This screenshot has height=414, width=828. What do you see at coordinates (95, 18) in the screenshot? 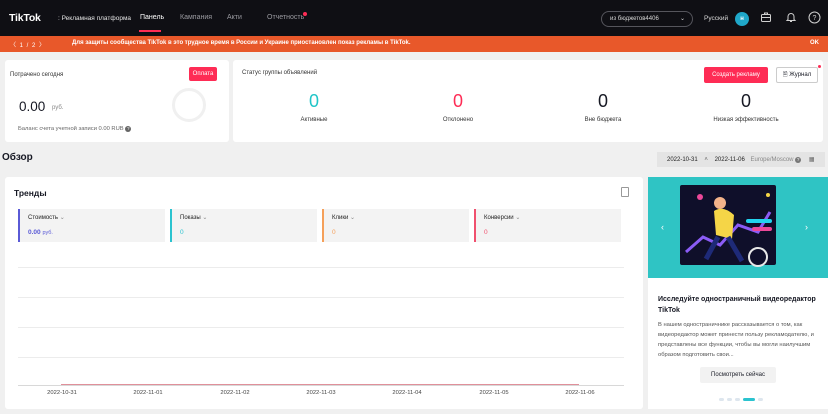
I see `platform-name: : Рекламная платформа` at bounding box center [95, 18].